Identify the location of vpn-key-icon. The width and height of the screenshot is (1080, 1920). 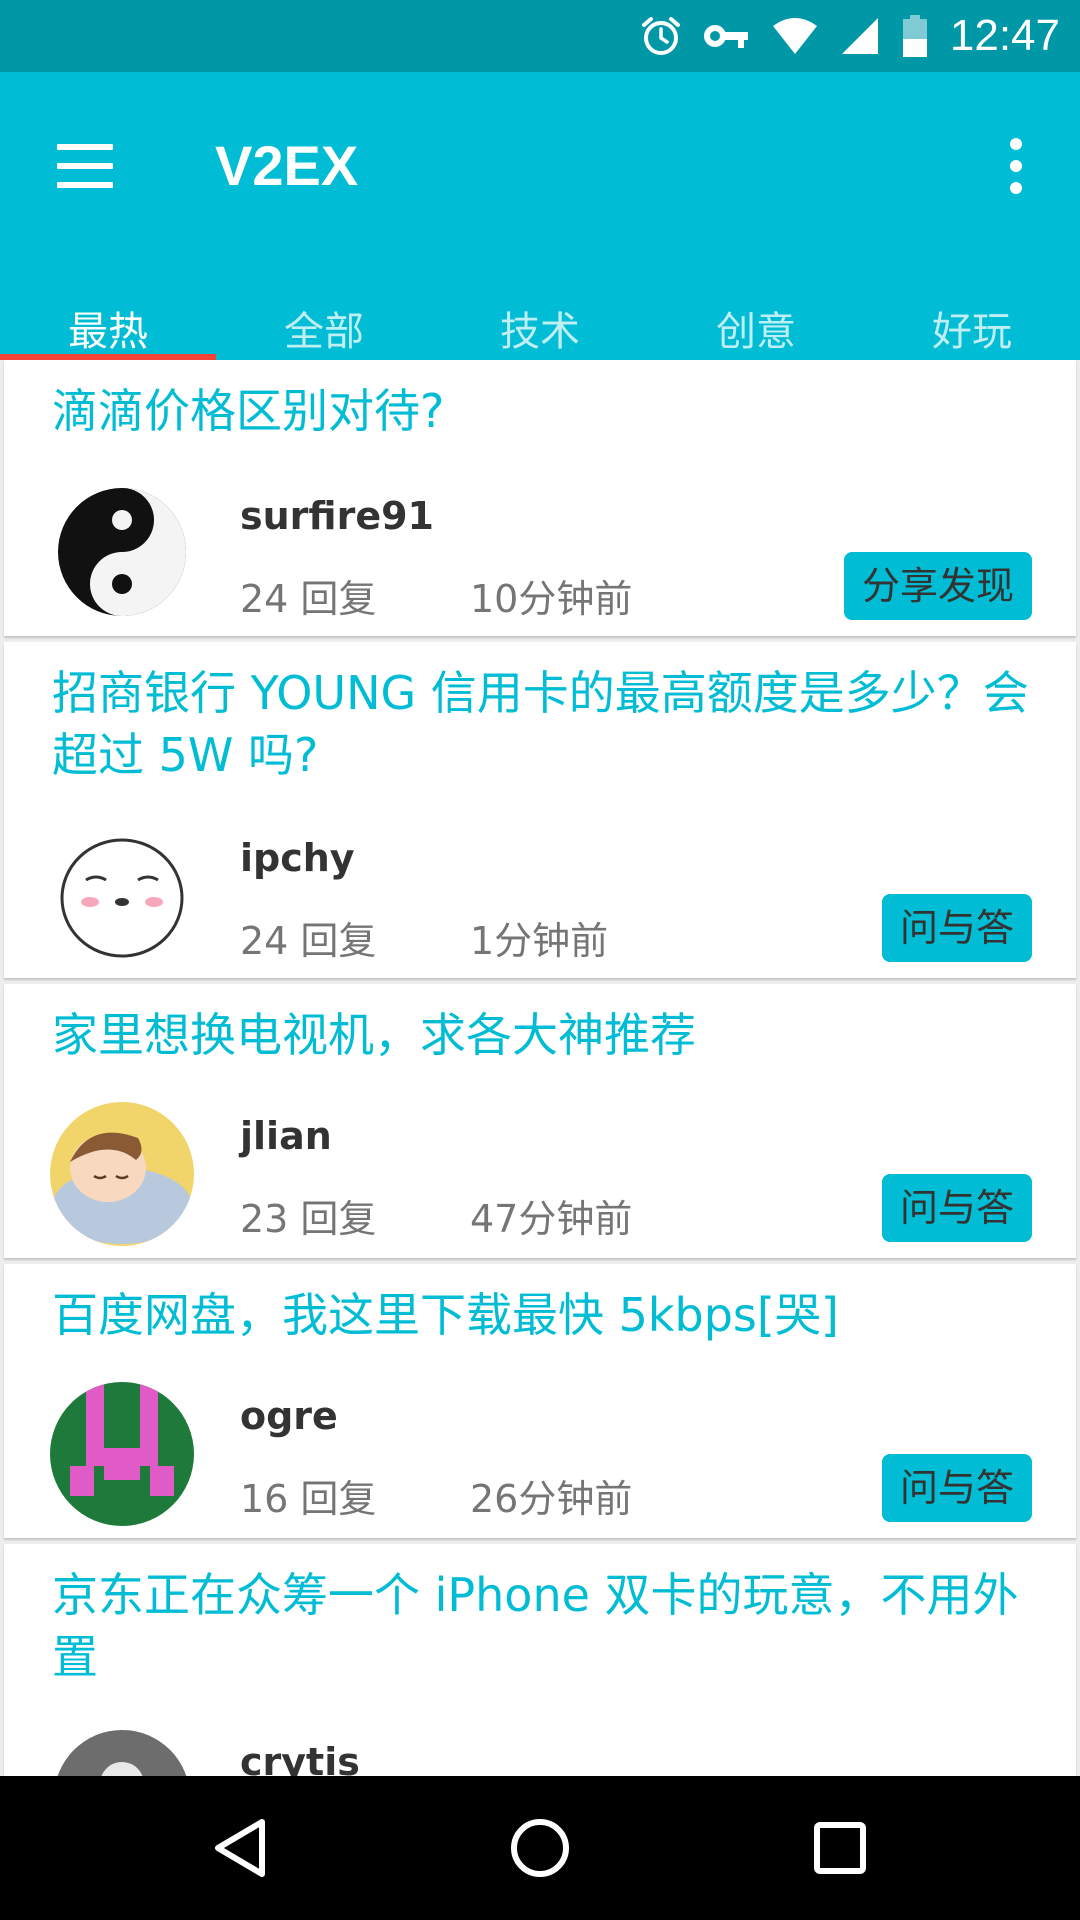
(725, 36).